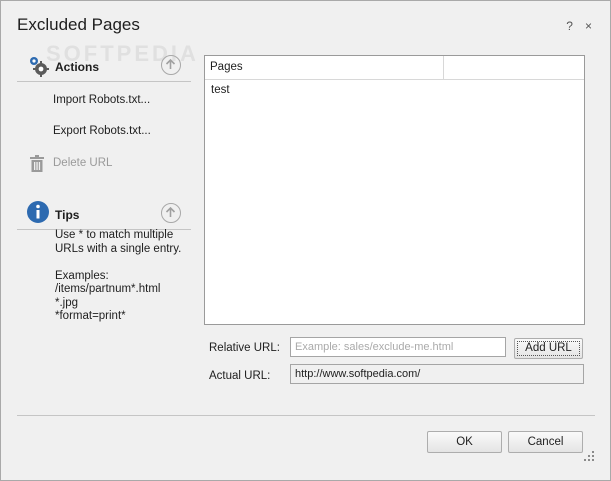 This screenshot has height=481, width=611. Describe the element at coordinates (104, 66) in the screenshot. I see `actions-header: Actions` at that location.